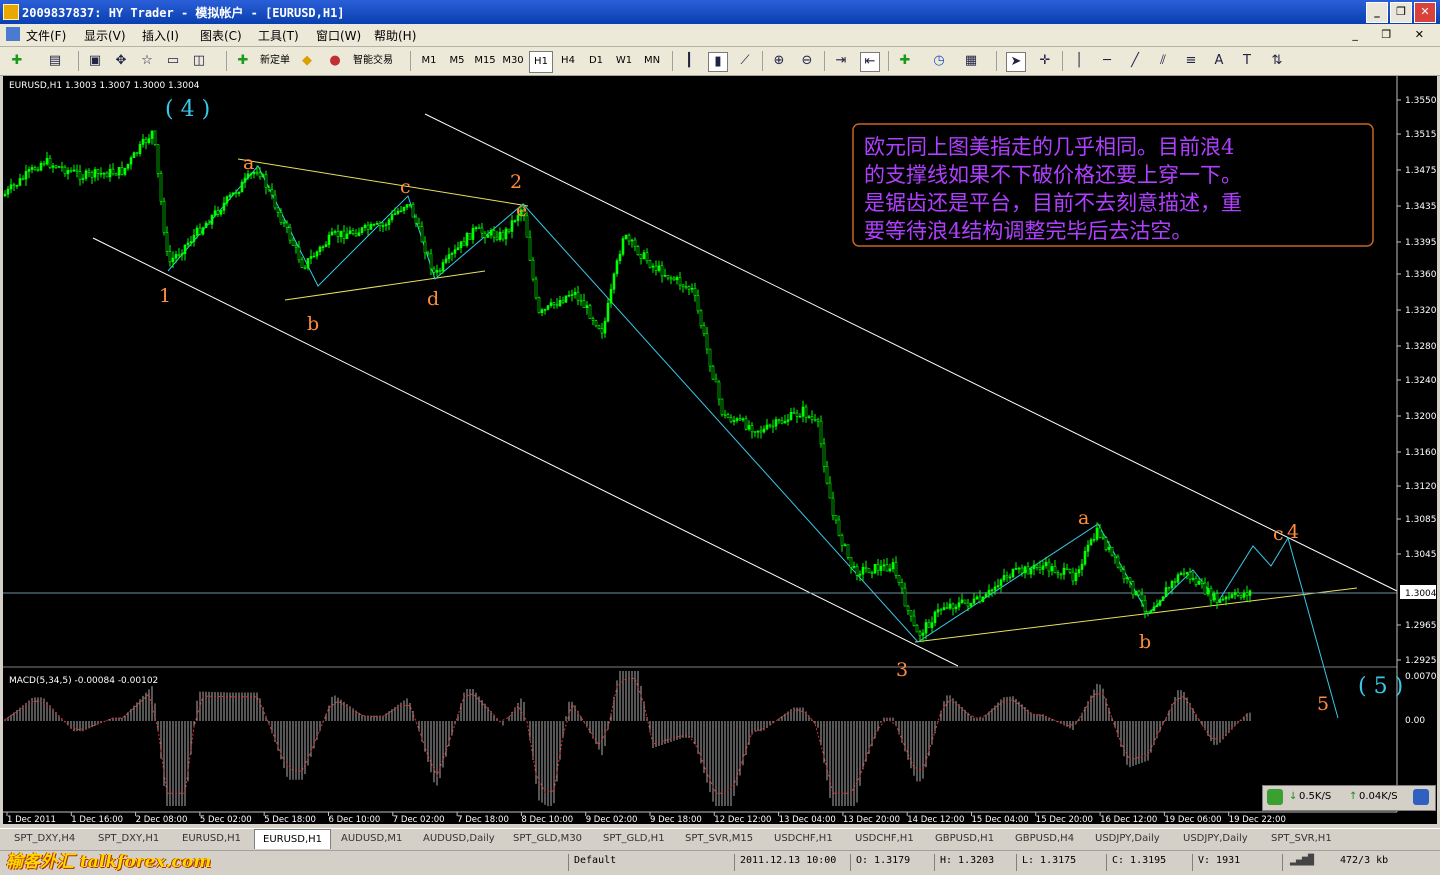  Describe the element at coordinates (371, 839) in the screenshot. I see `tab-chart: AUDUSD,M1` at that location.